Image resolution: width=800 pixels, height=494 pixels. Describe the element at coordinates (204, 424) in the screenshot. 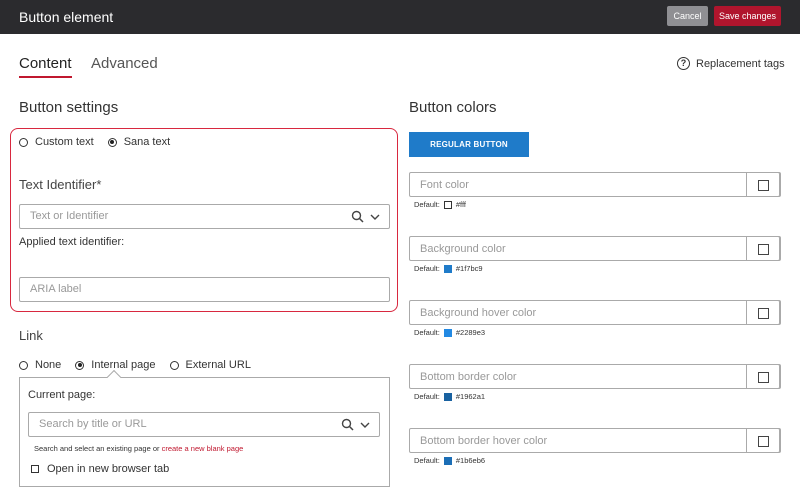

I see `page-search-input: Search by title or URL` at that location.